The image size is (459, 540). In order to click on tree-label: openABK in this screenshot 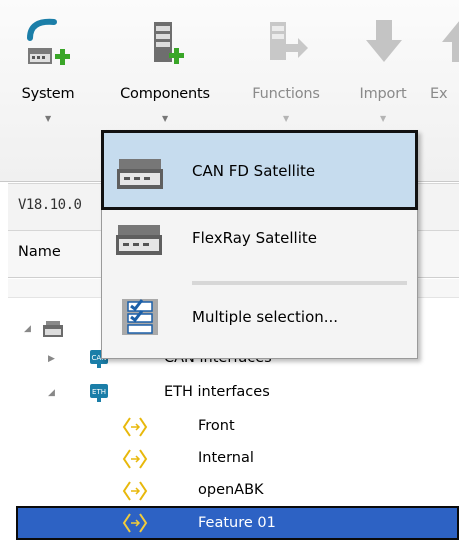, I will do `click(231, 490)`.